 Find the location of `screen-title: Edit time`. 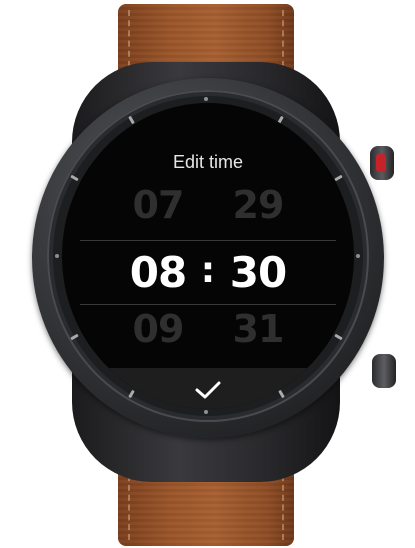

screen-title: Edit time is located at coordinates (208, 162).